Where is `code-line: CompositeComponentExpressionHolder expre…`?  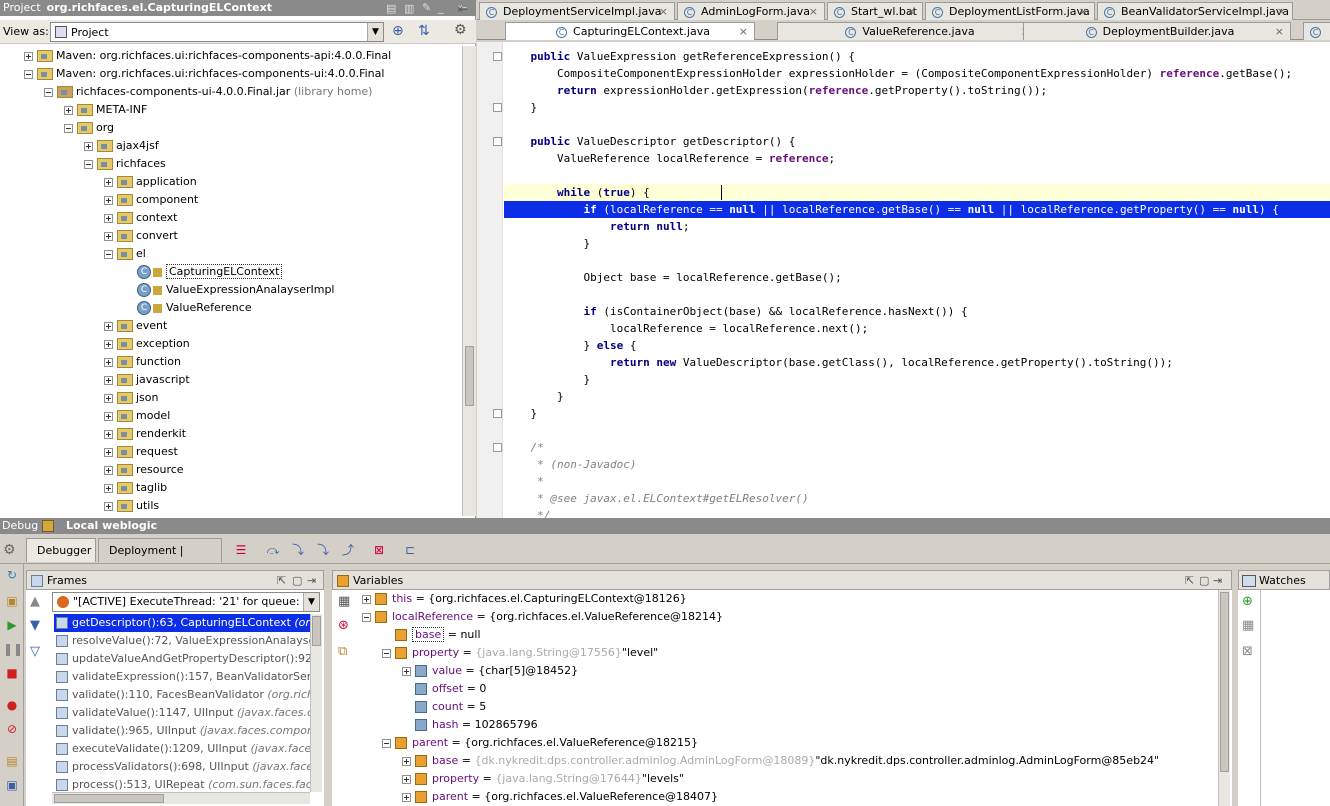
code-line: CompositeComponentExpressionHolder expre… is located at coordinates (898, 73).